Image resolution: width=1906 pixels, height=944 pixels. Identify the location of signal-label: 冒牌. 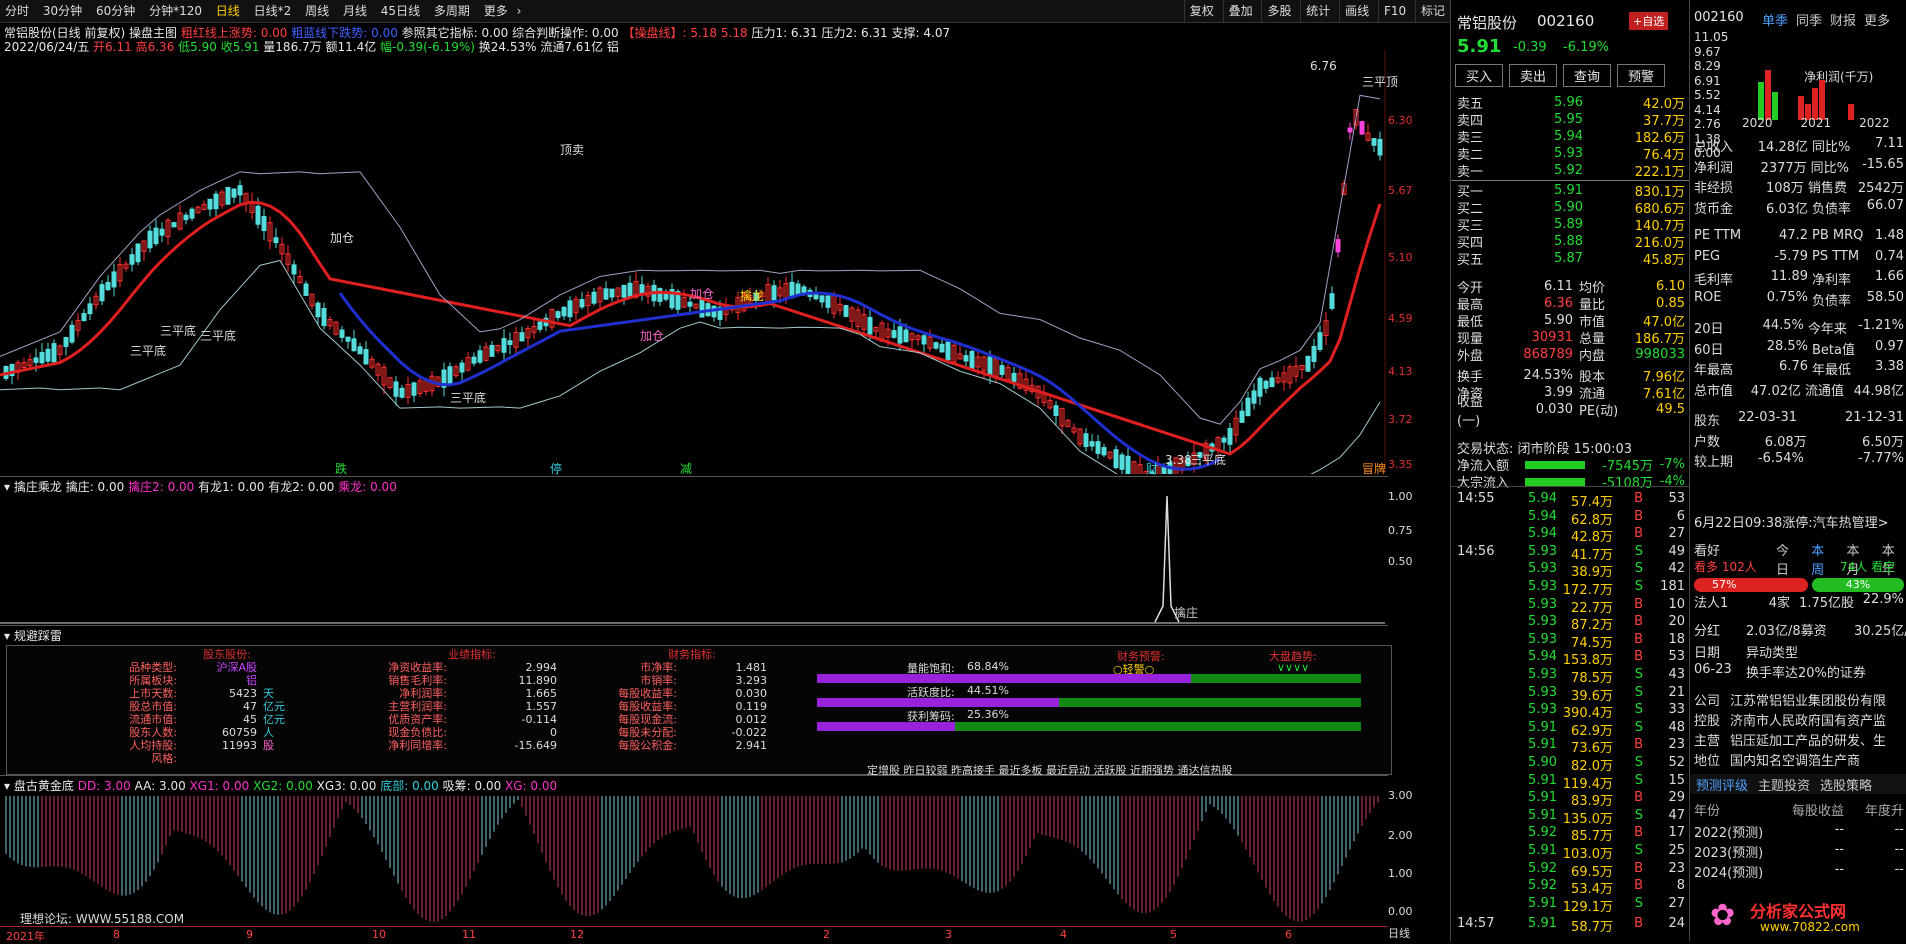
(1374, 469).